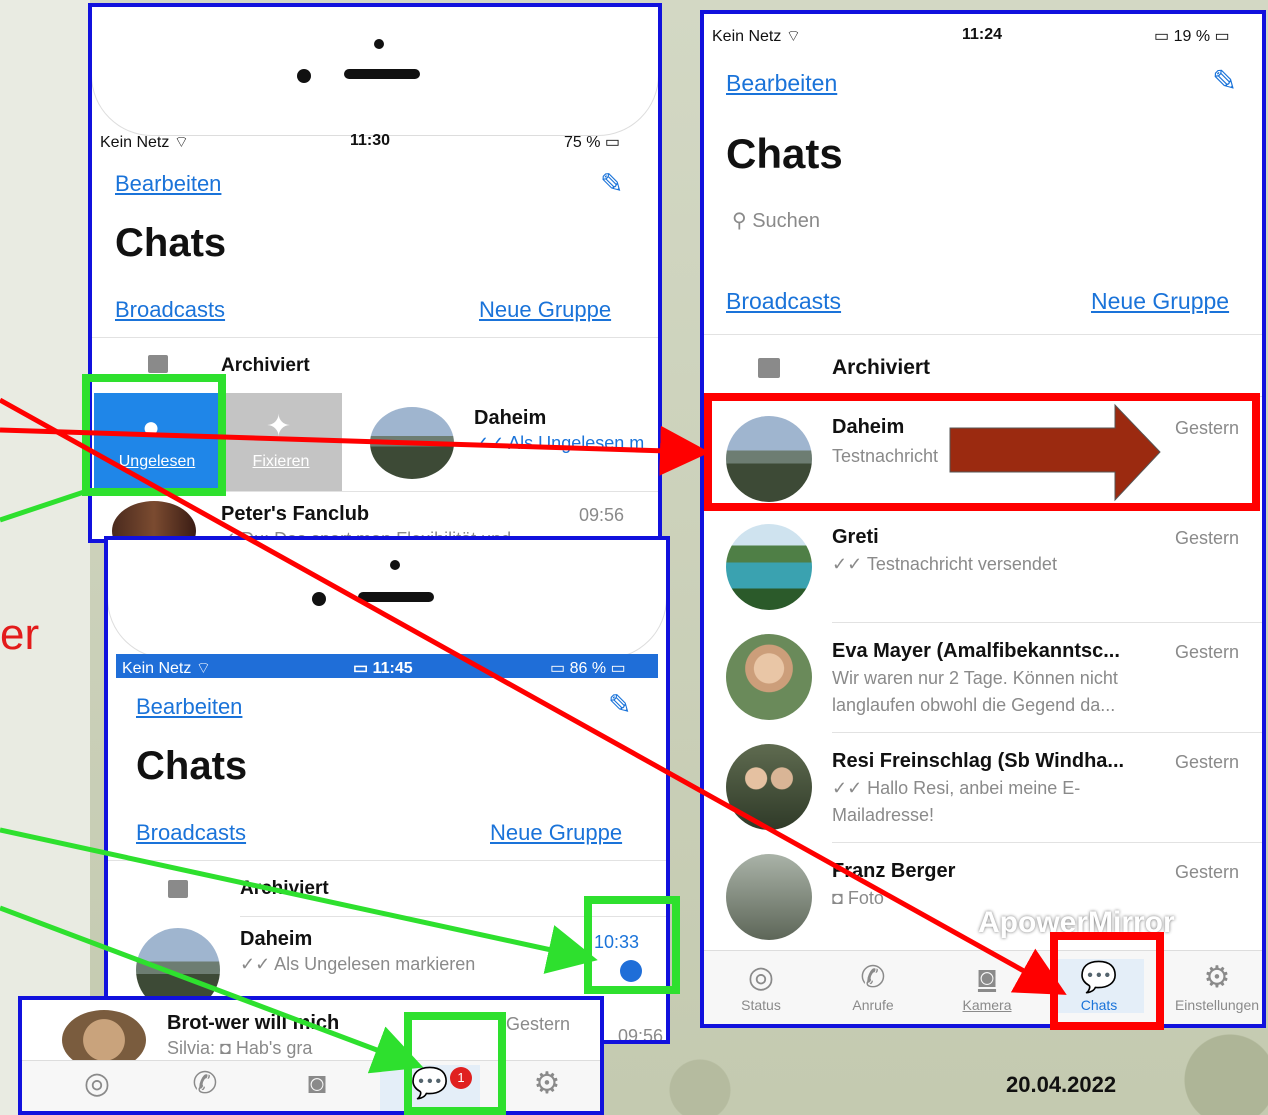 The height and width of the screenshot is (1115, 1268). What do you see at coordinates (212, 989) in the screenshot?
I see `arrow-to-badge` at bounding box center [212, 989].